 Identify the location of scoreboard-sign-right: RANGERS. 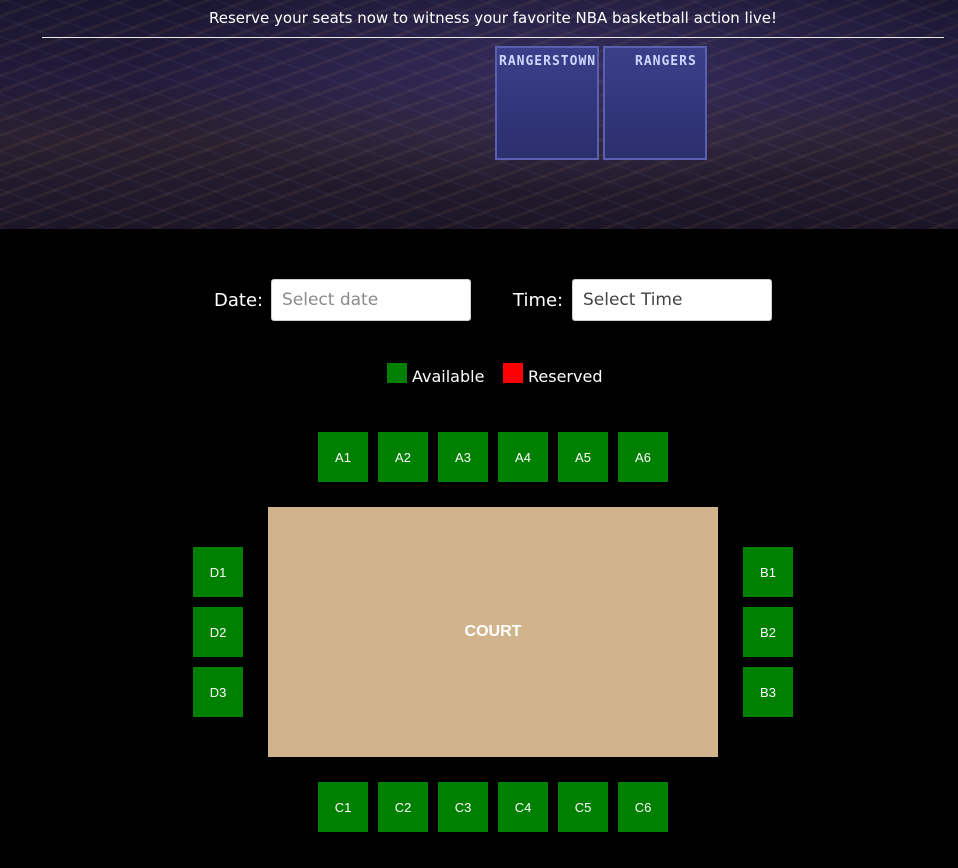
(666, 61).